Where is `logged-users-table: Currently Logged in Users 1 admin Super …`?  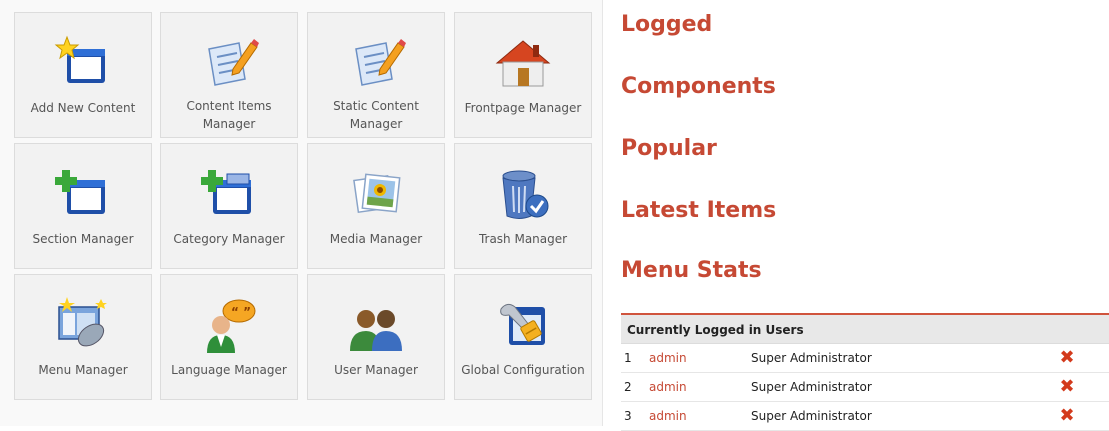
logged-users-table: Currently Logged in Users 1 admin Super … is located at coordinates (865, 372).